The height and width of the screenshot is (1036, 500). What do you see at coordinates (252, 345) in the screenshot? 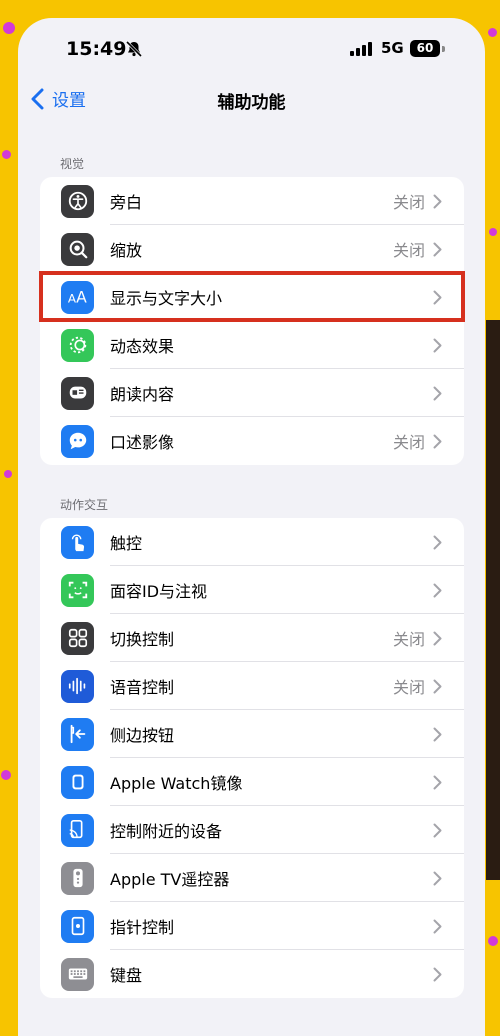
I see `settings-row-motion: 动态效果` at bounding box center [252, 345].